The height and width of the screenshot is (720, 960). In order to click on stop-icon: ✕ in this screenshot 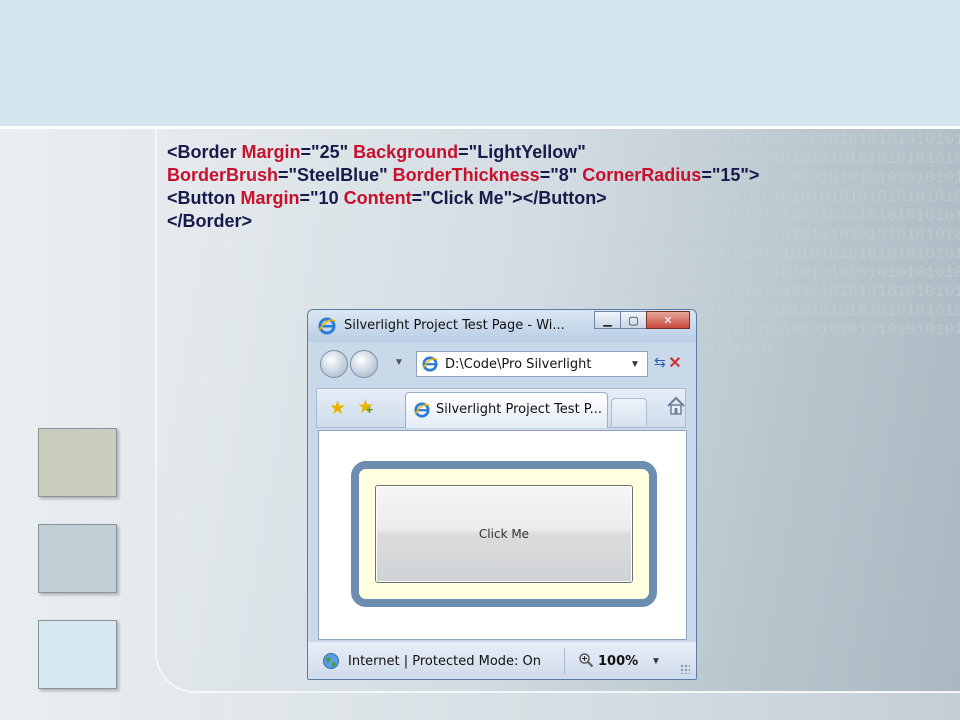, I will do `click(675, 363)`.